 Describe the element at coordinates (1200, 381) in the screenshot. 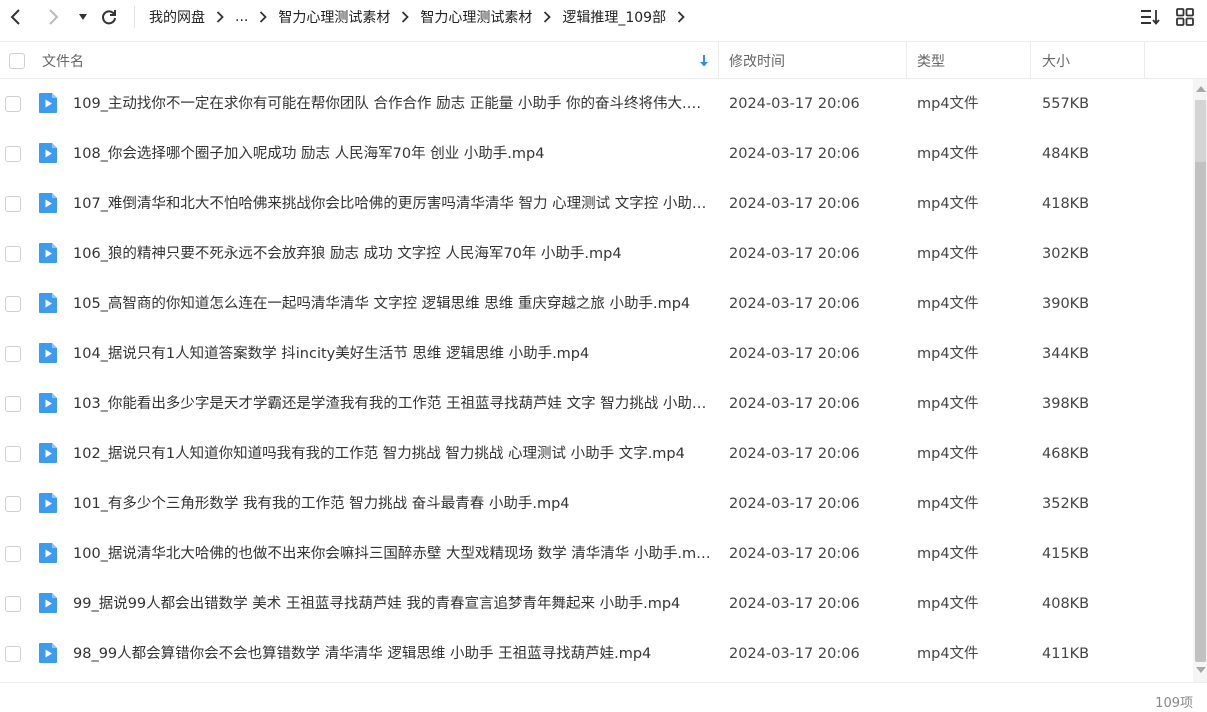

I see `scrollbar-thumb` at that location.